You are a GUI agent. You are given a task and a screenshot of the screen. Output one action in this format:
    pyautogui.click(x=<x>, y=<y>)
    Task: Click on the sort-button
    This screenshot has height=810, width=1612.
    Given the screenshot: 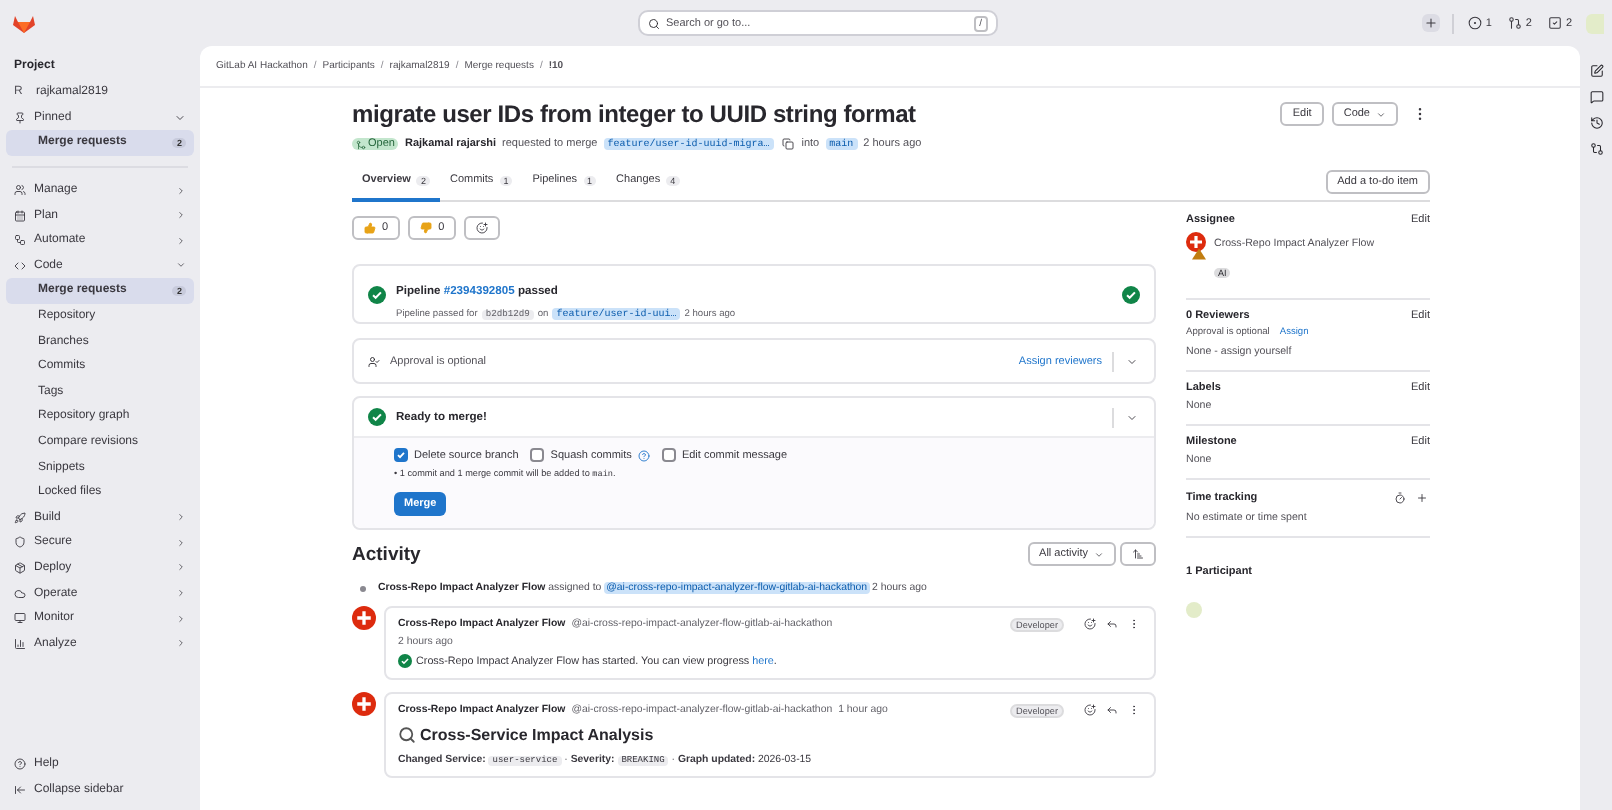 What is the action you would take?
    pyautogui.click(x=1138, y=554)
    